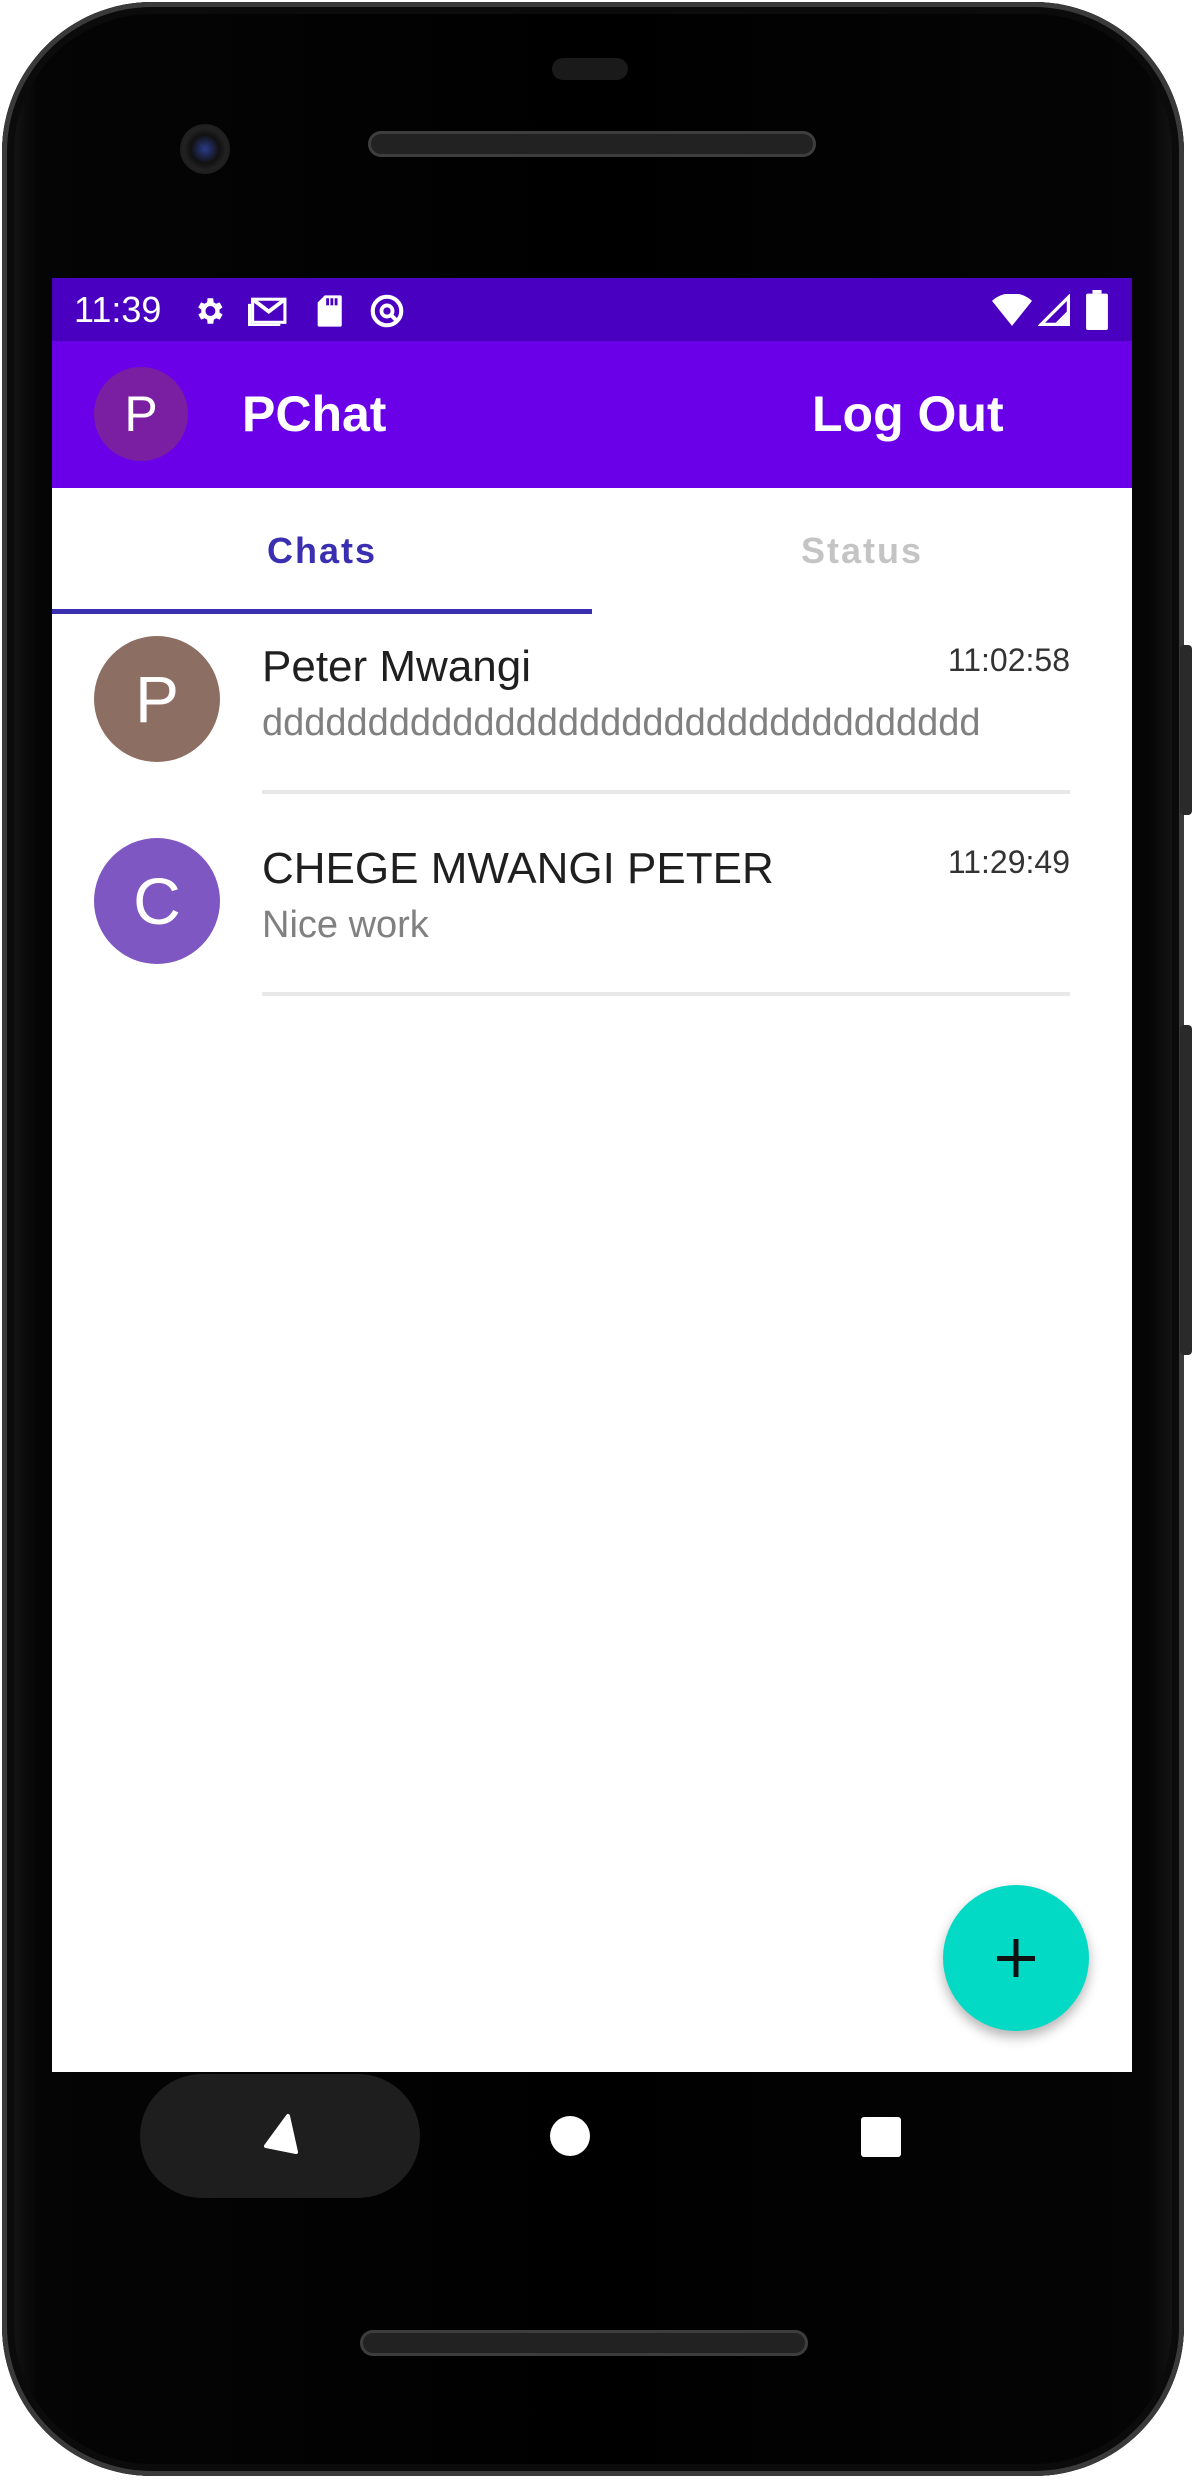 The height and width of the screenshot is (2480, 1194). I want to click on power-button, so click(1186, 730).